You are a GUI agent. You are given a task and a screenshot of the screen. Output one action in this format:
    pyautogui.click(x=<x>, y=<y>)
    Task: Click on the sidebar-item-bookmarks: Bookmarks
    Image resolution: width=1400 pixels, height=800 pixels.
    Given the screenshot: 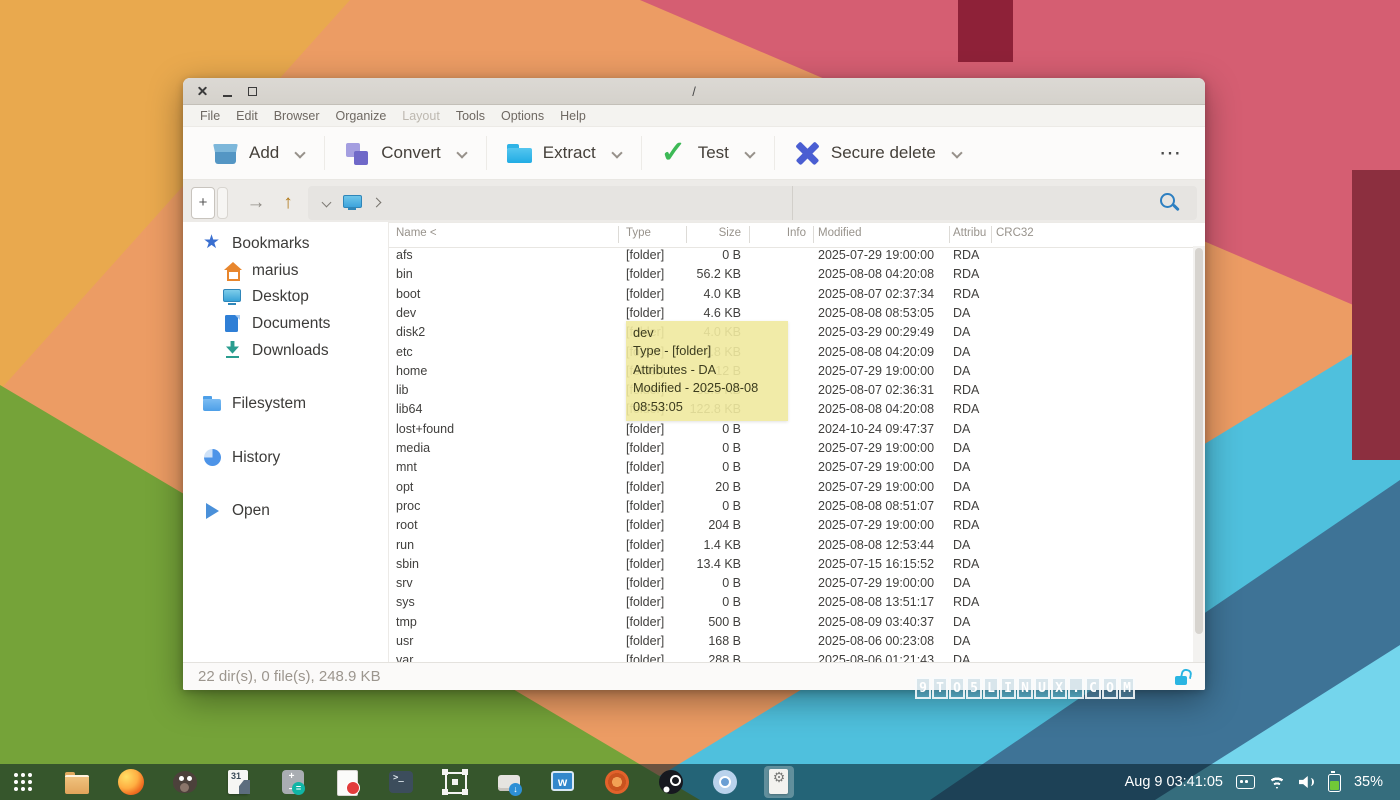 What is the action you would take?
    pyautogui.click(x=285, y=244)
    